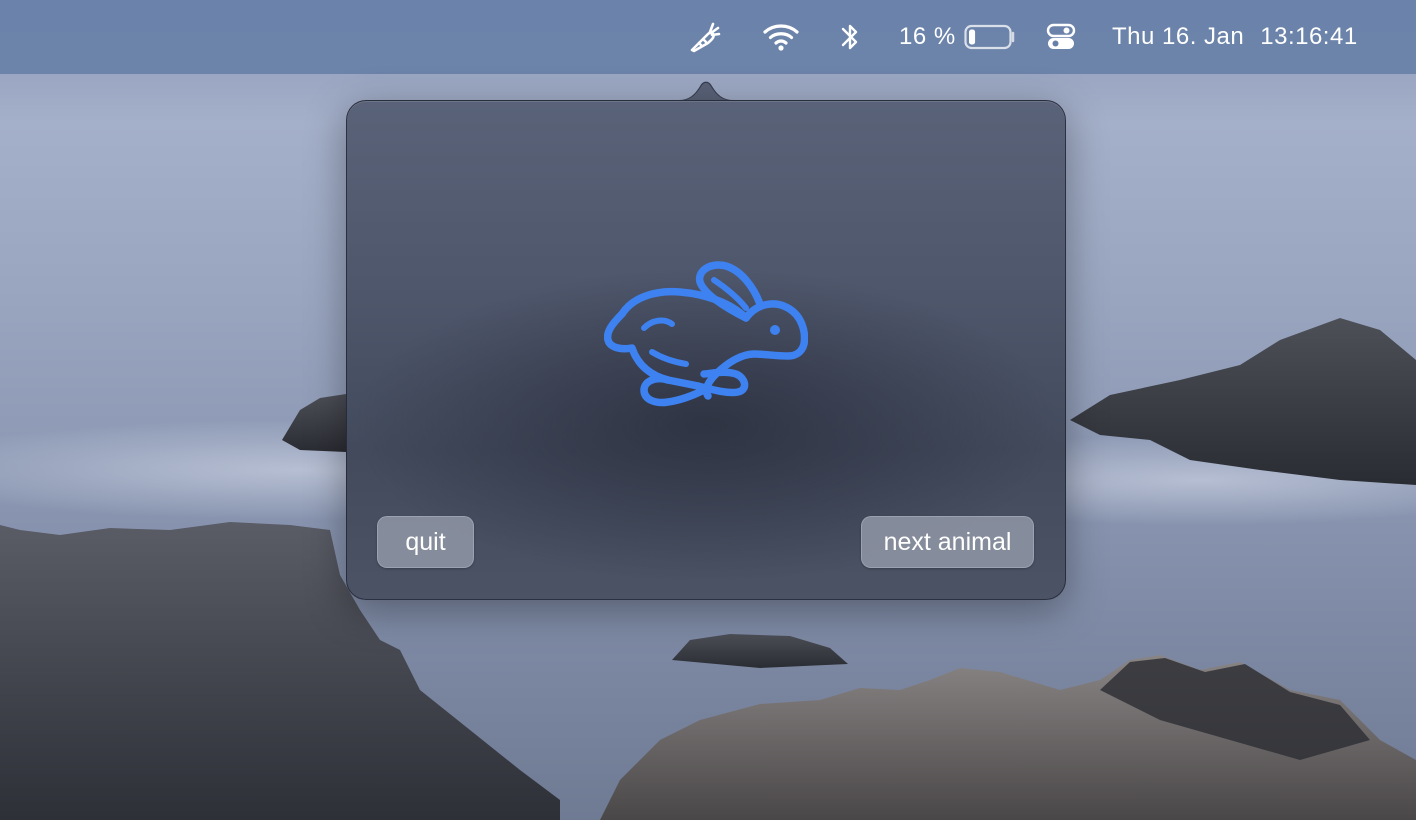  Describe the element at coordinates (1309, 36) in the screenshot. I see `time-label: 13:16:41` at that location.